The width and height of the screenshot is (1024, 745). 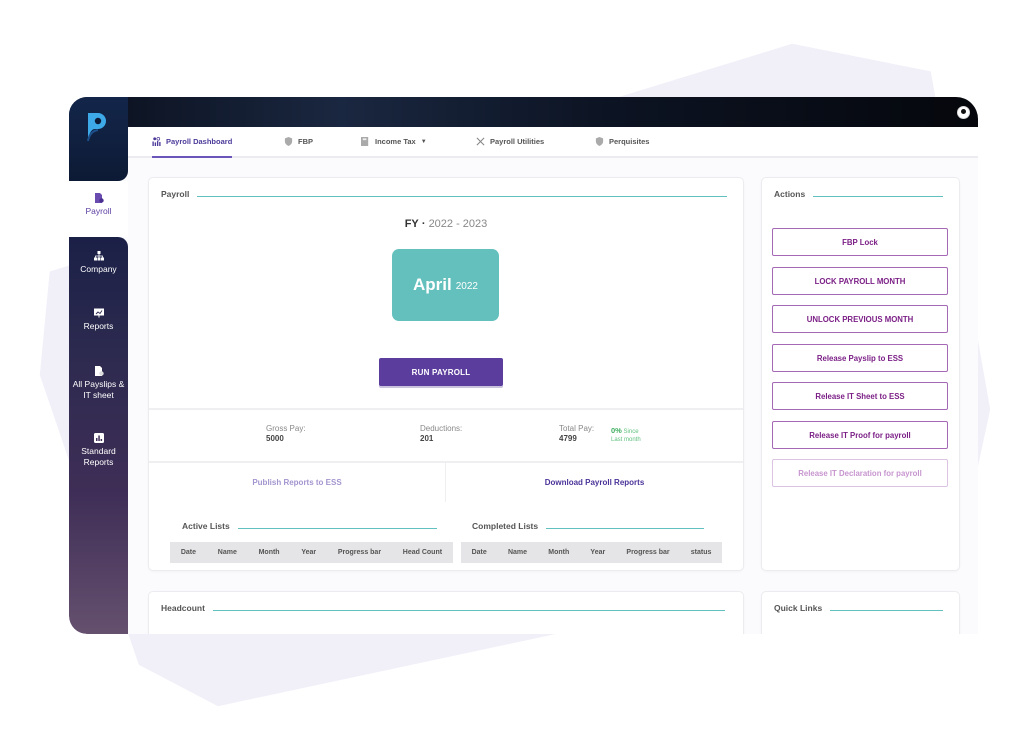 I want to click on headcount-card: Headcount, so click(x=446, y=612).